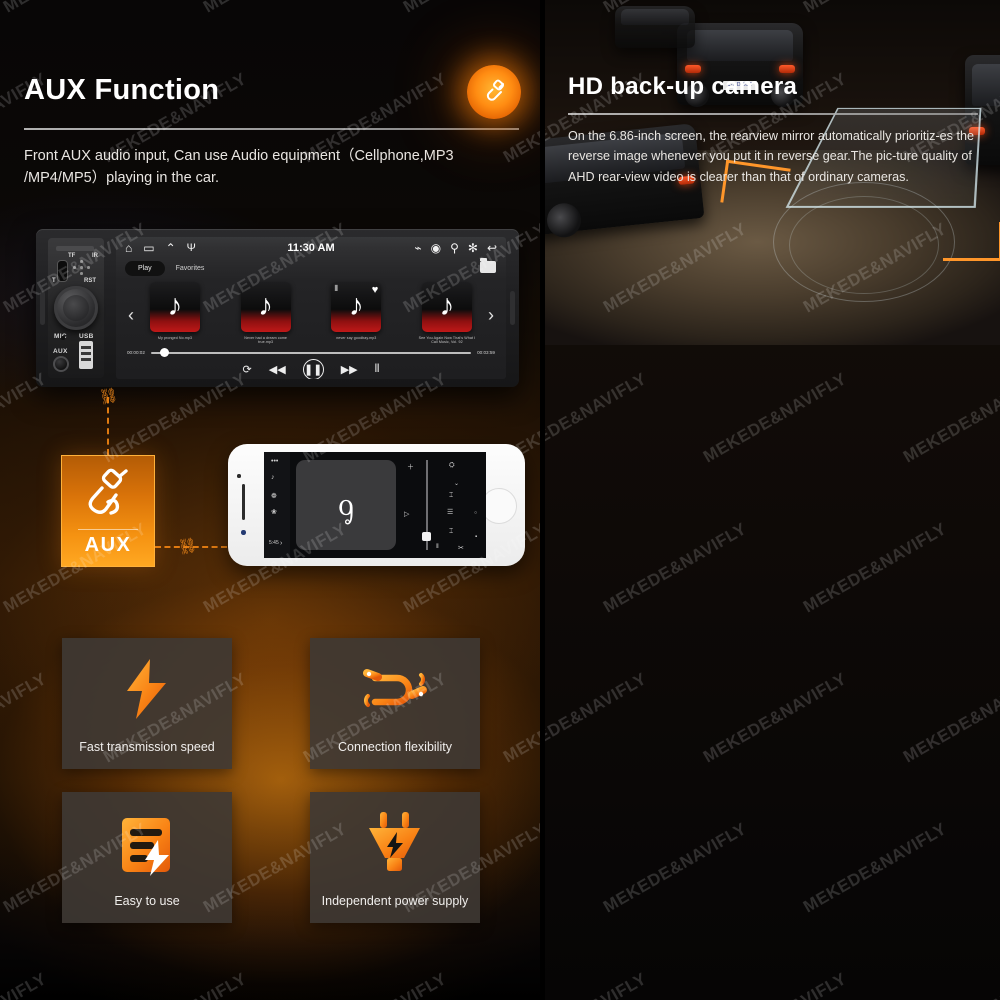  I want to click on stereo-vent-slot, so click(75, 248).